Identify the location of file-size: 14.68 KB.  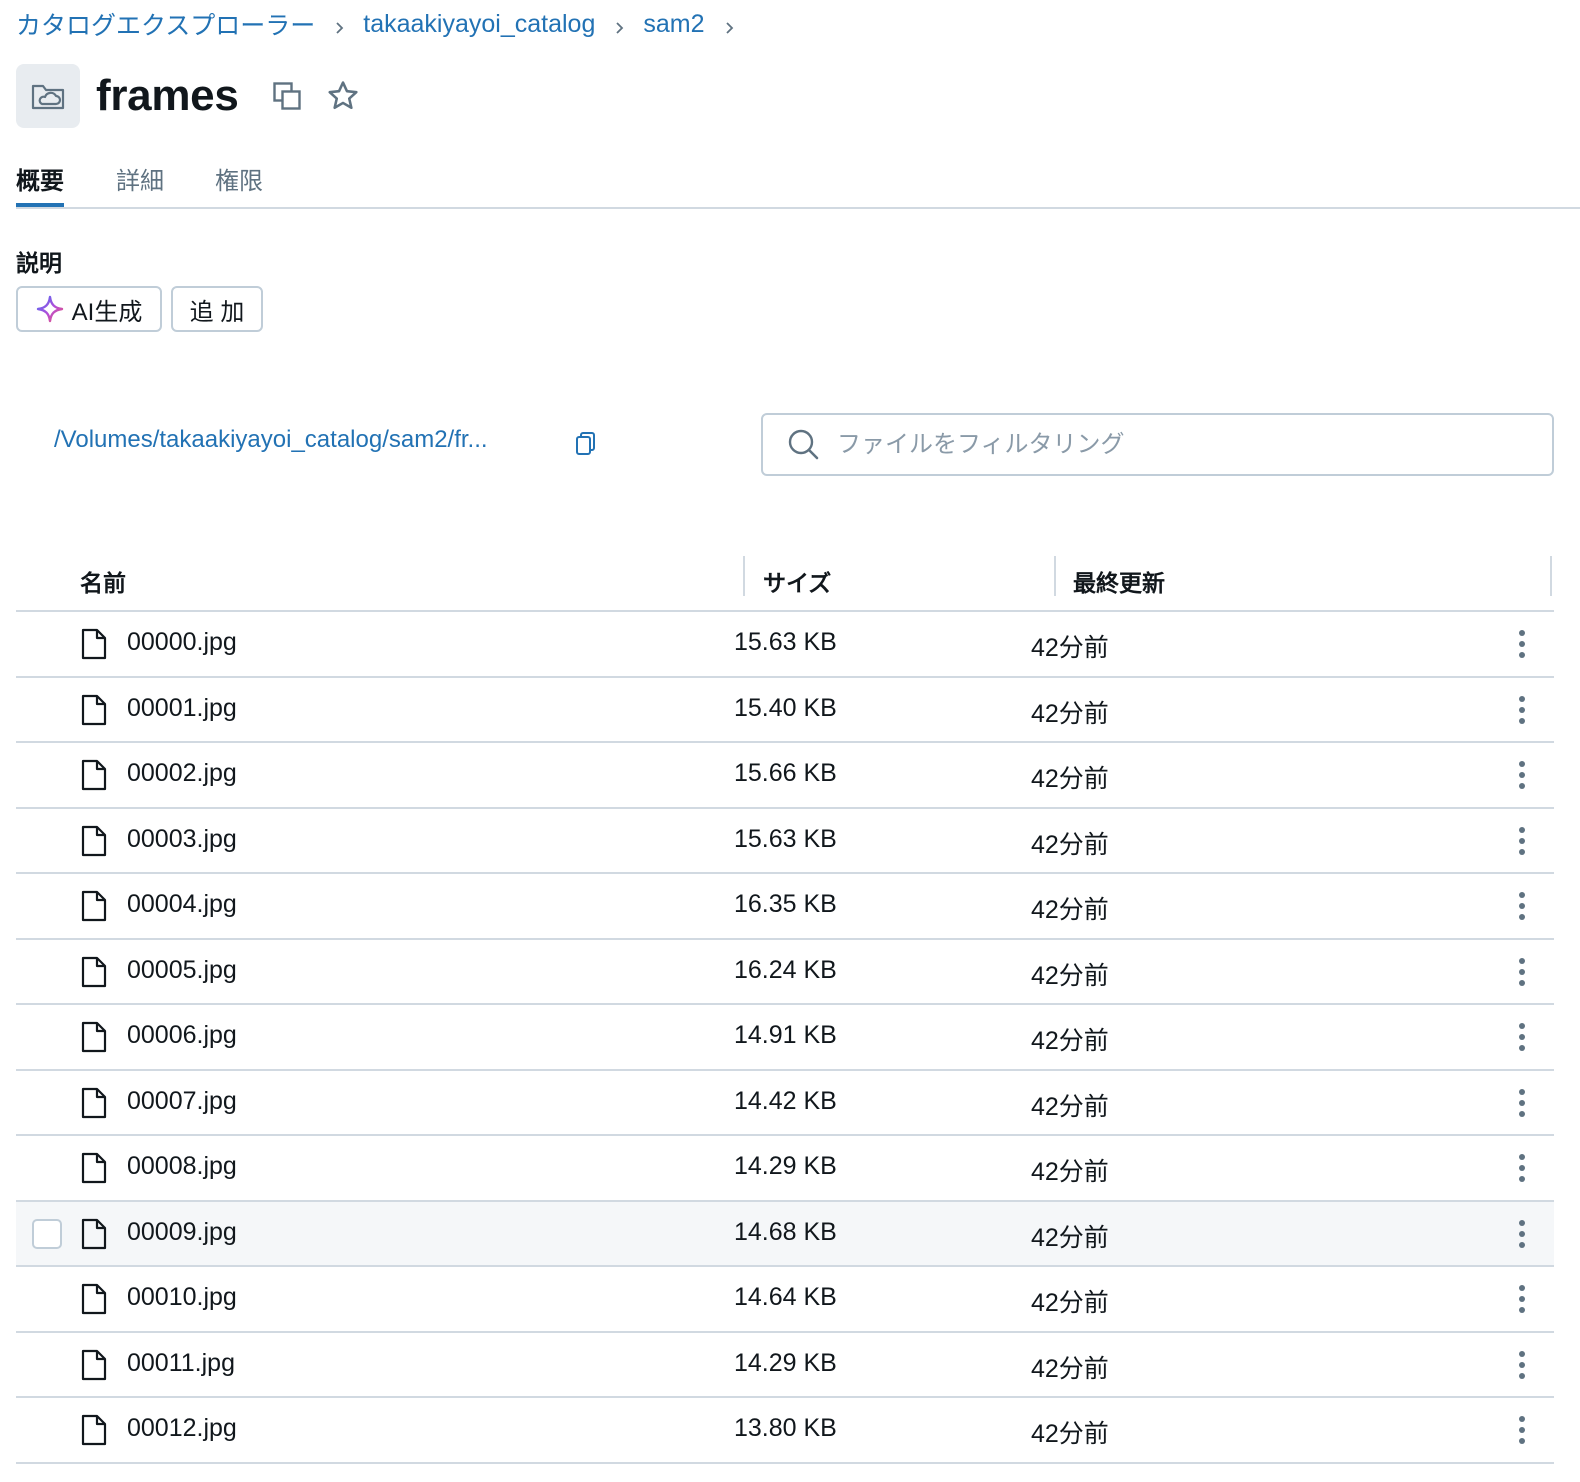
(785, 1231).